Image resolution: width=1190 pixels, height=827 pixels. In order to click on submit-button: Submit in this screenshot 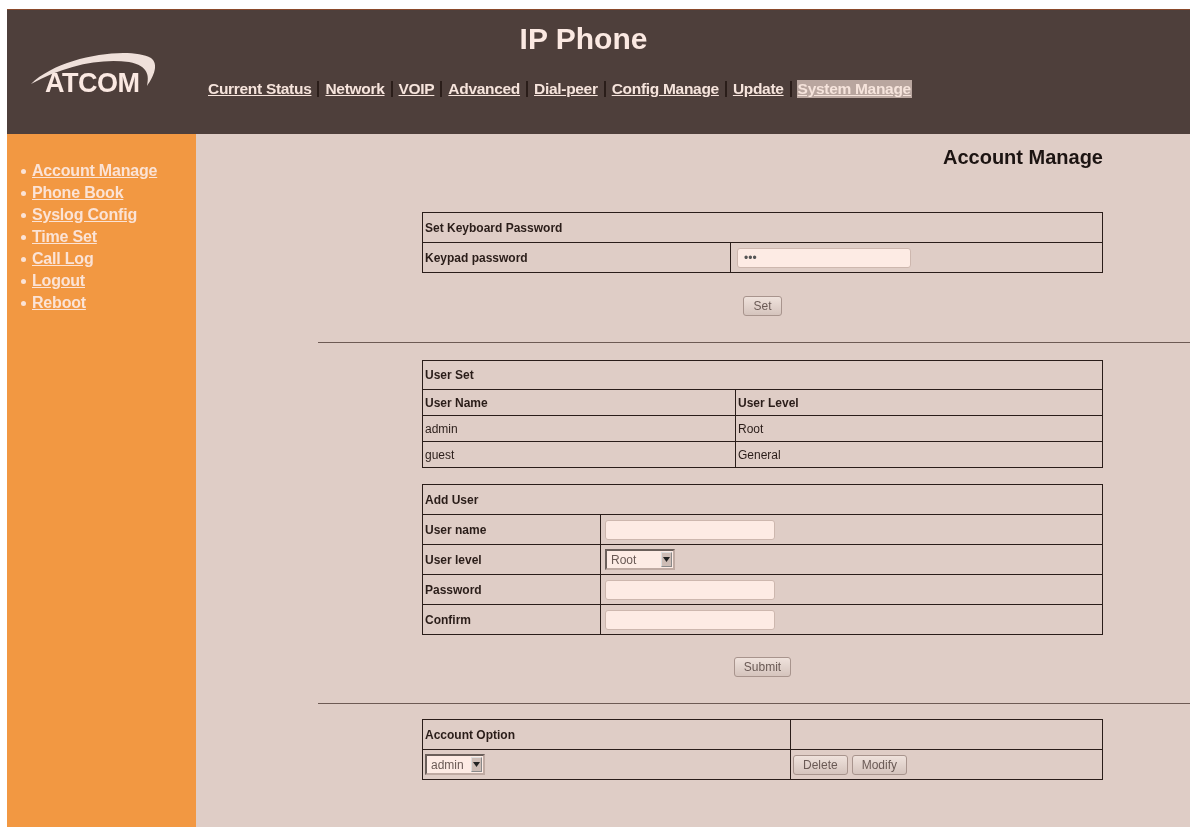, I will do `click(762, 667)`.